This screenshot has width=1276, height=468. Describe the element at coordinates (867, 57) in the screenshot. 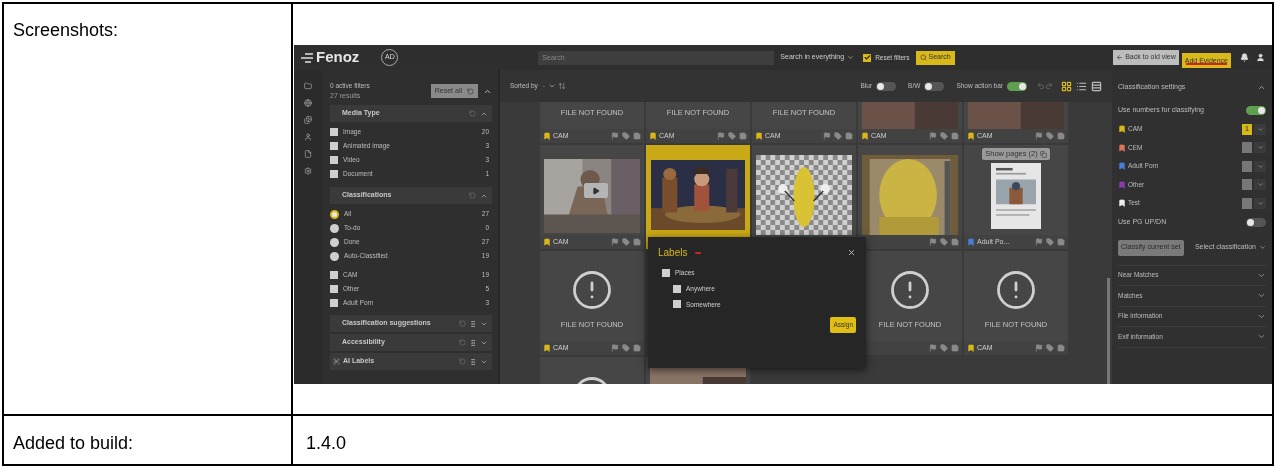

I see `reset-filters-checkbox` at that location.